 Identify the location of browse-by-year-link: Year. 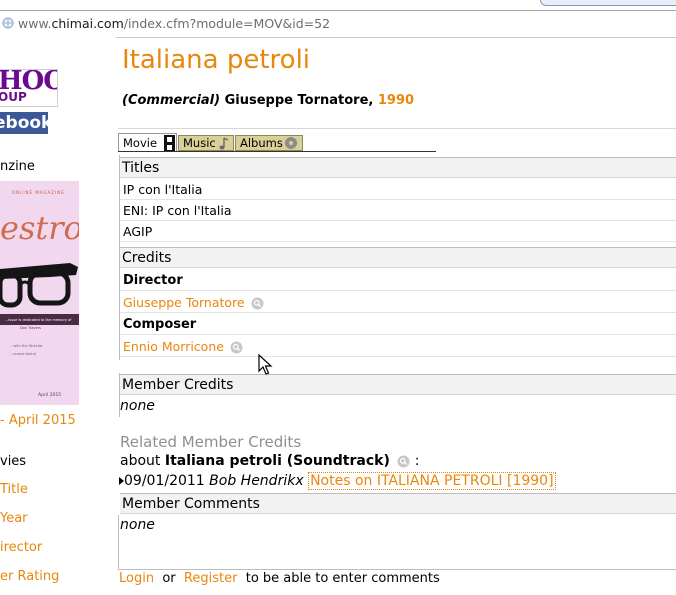
(14, 518).